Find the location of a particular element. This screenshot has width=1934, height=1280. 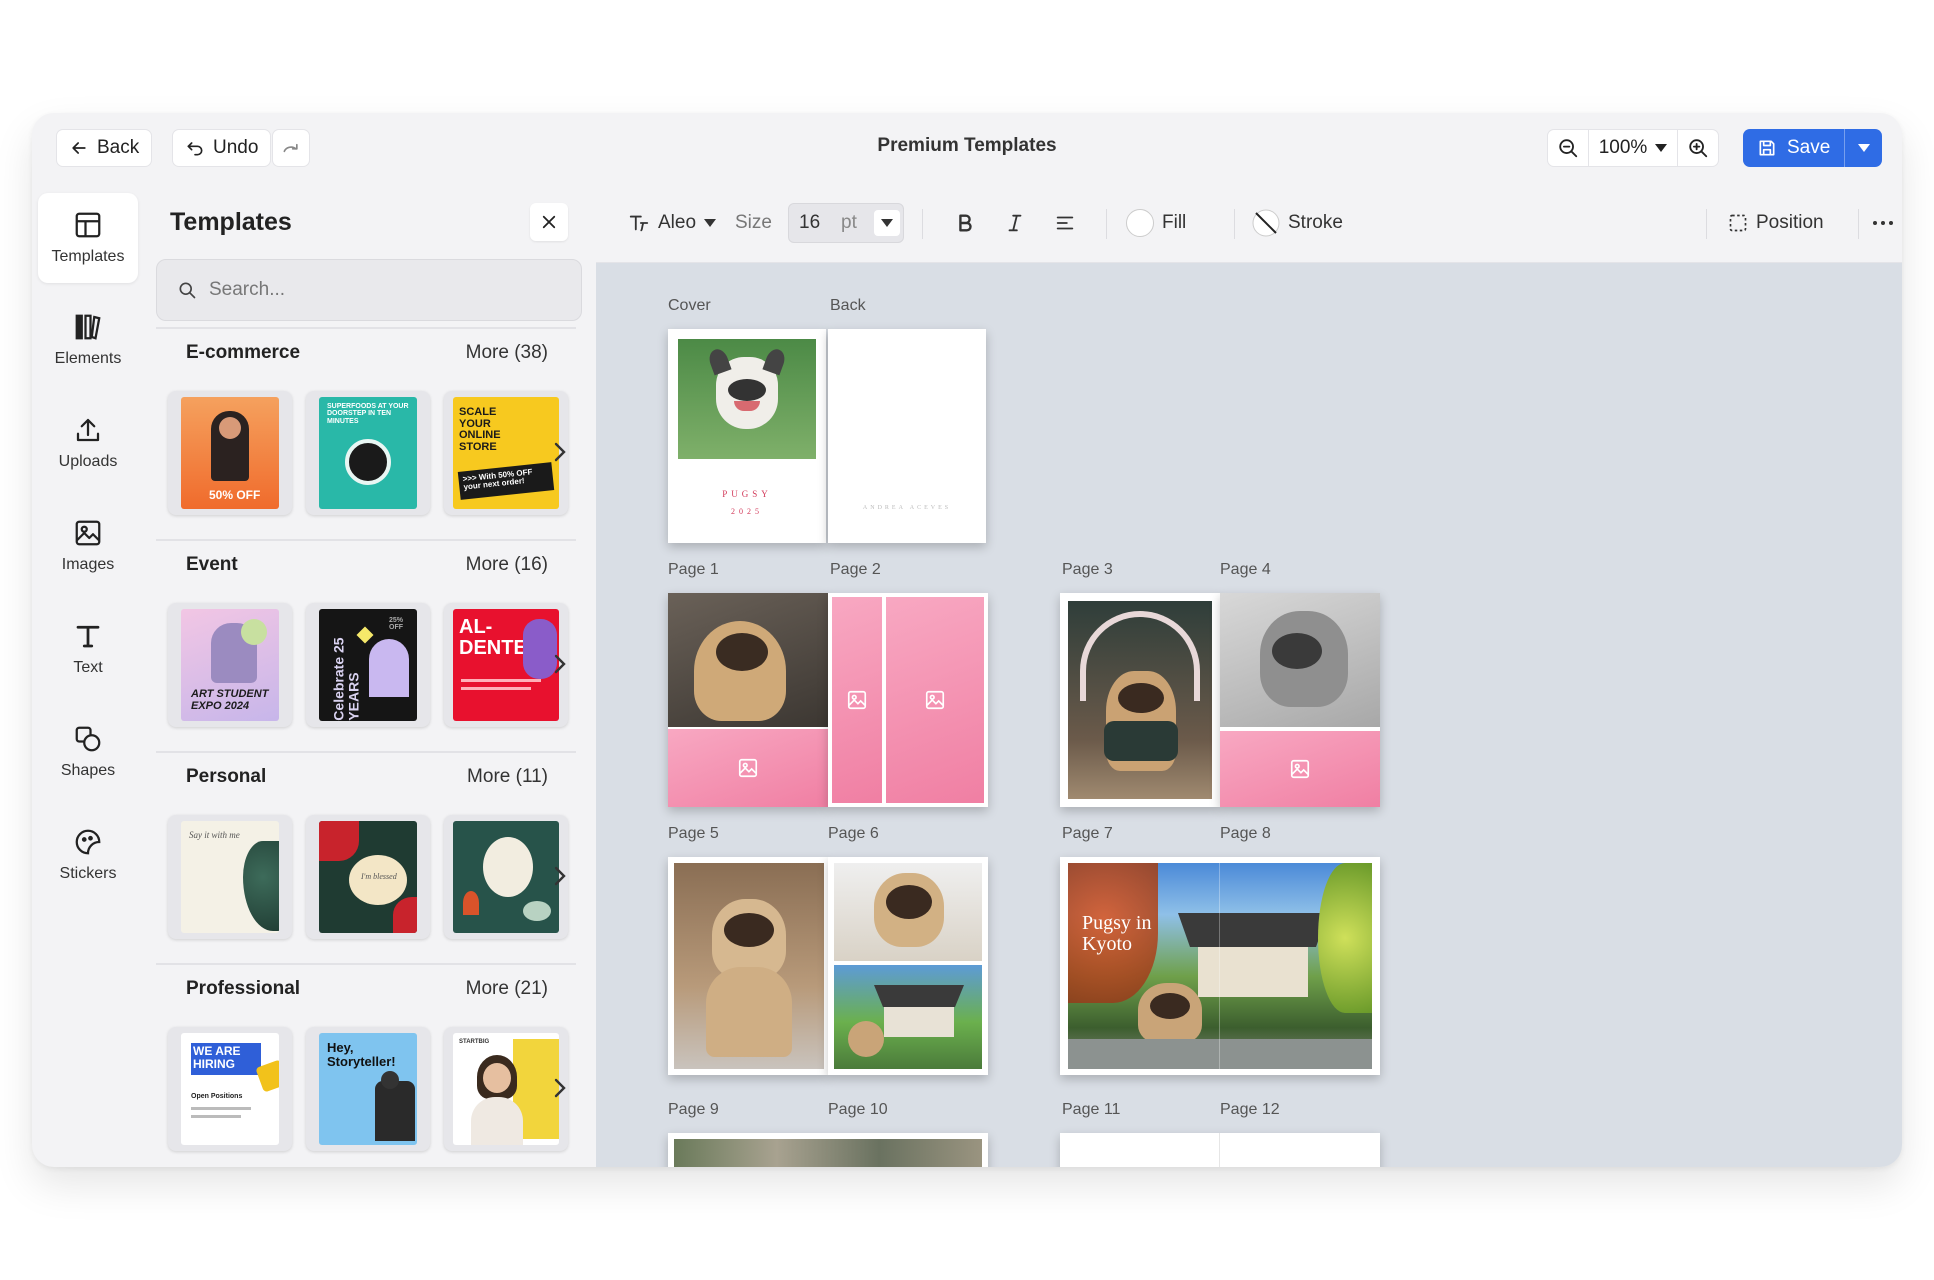

undo-button: Undo is located at coordinates (222, 148).